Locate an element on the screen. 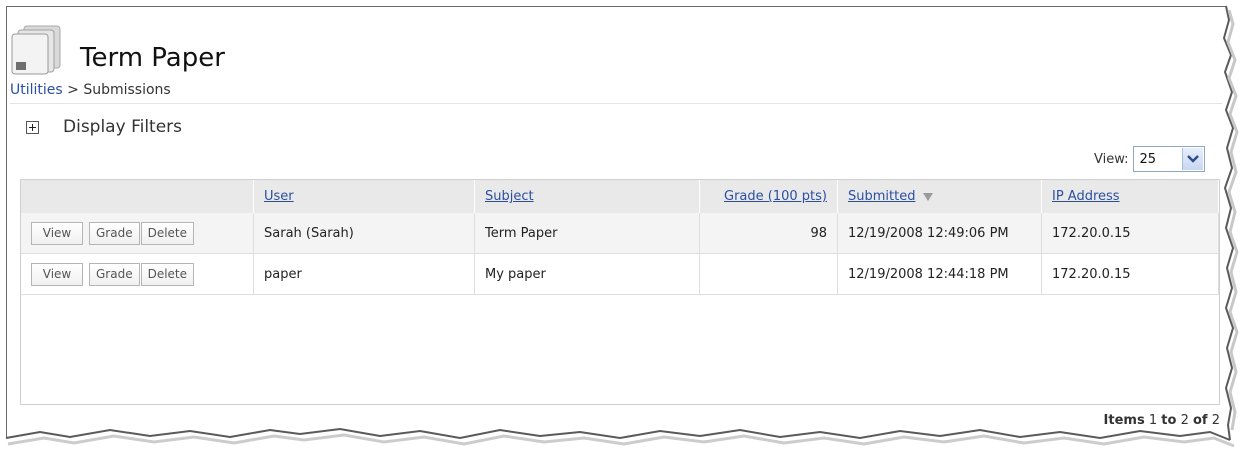 Image resolution: width=1243 pixels, height=459 pixels. col-header-user: User is located at coordinates (364, 196).